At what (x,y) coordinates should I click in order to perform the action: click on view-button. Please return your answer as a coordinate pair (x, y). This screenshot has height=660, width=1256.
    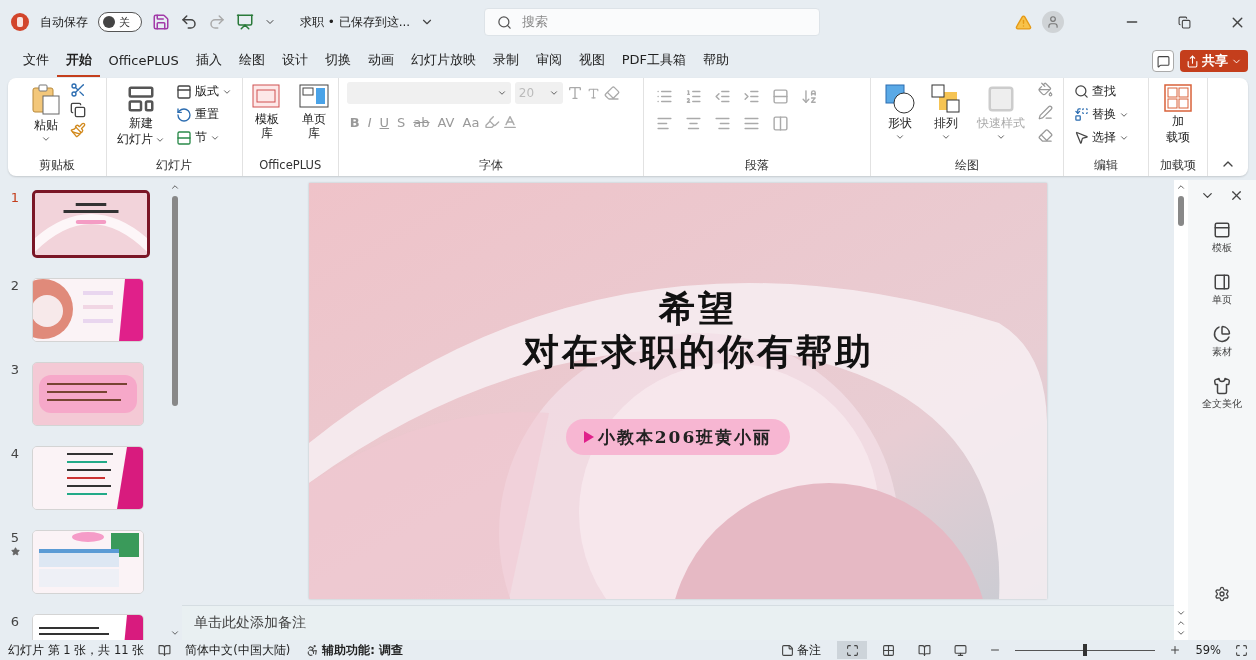
    Looking at the image, I should click on (852, 650).